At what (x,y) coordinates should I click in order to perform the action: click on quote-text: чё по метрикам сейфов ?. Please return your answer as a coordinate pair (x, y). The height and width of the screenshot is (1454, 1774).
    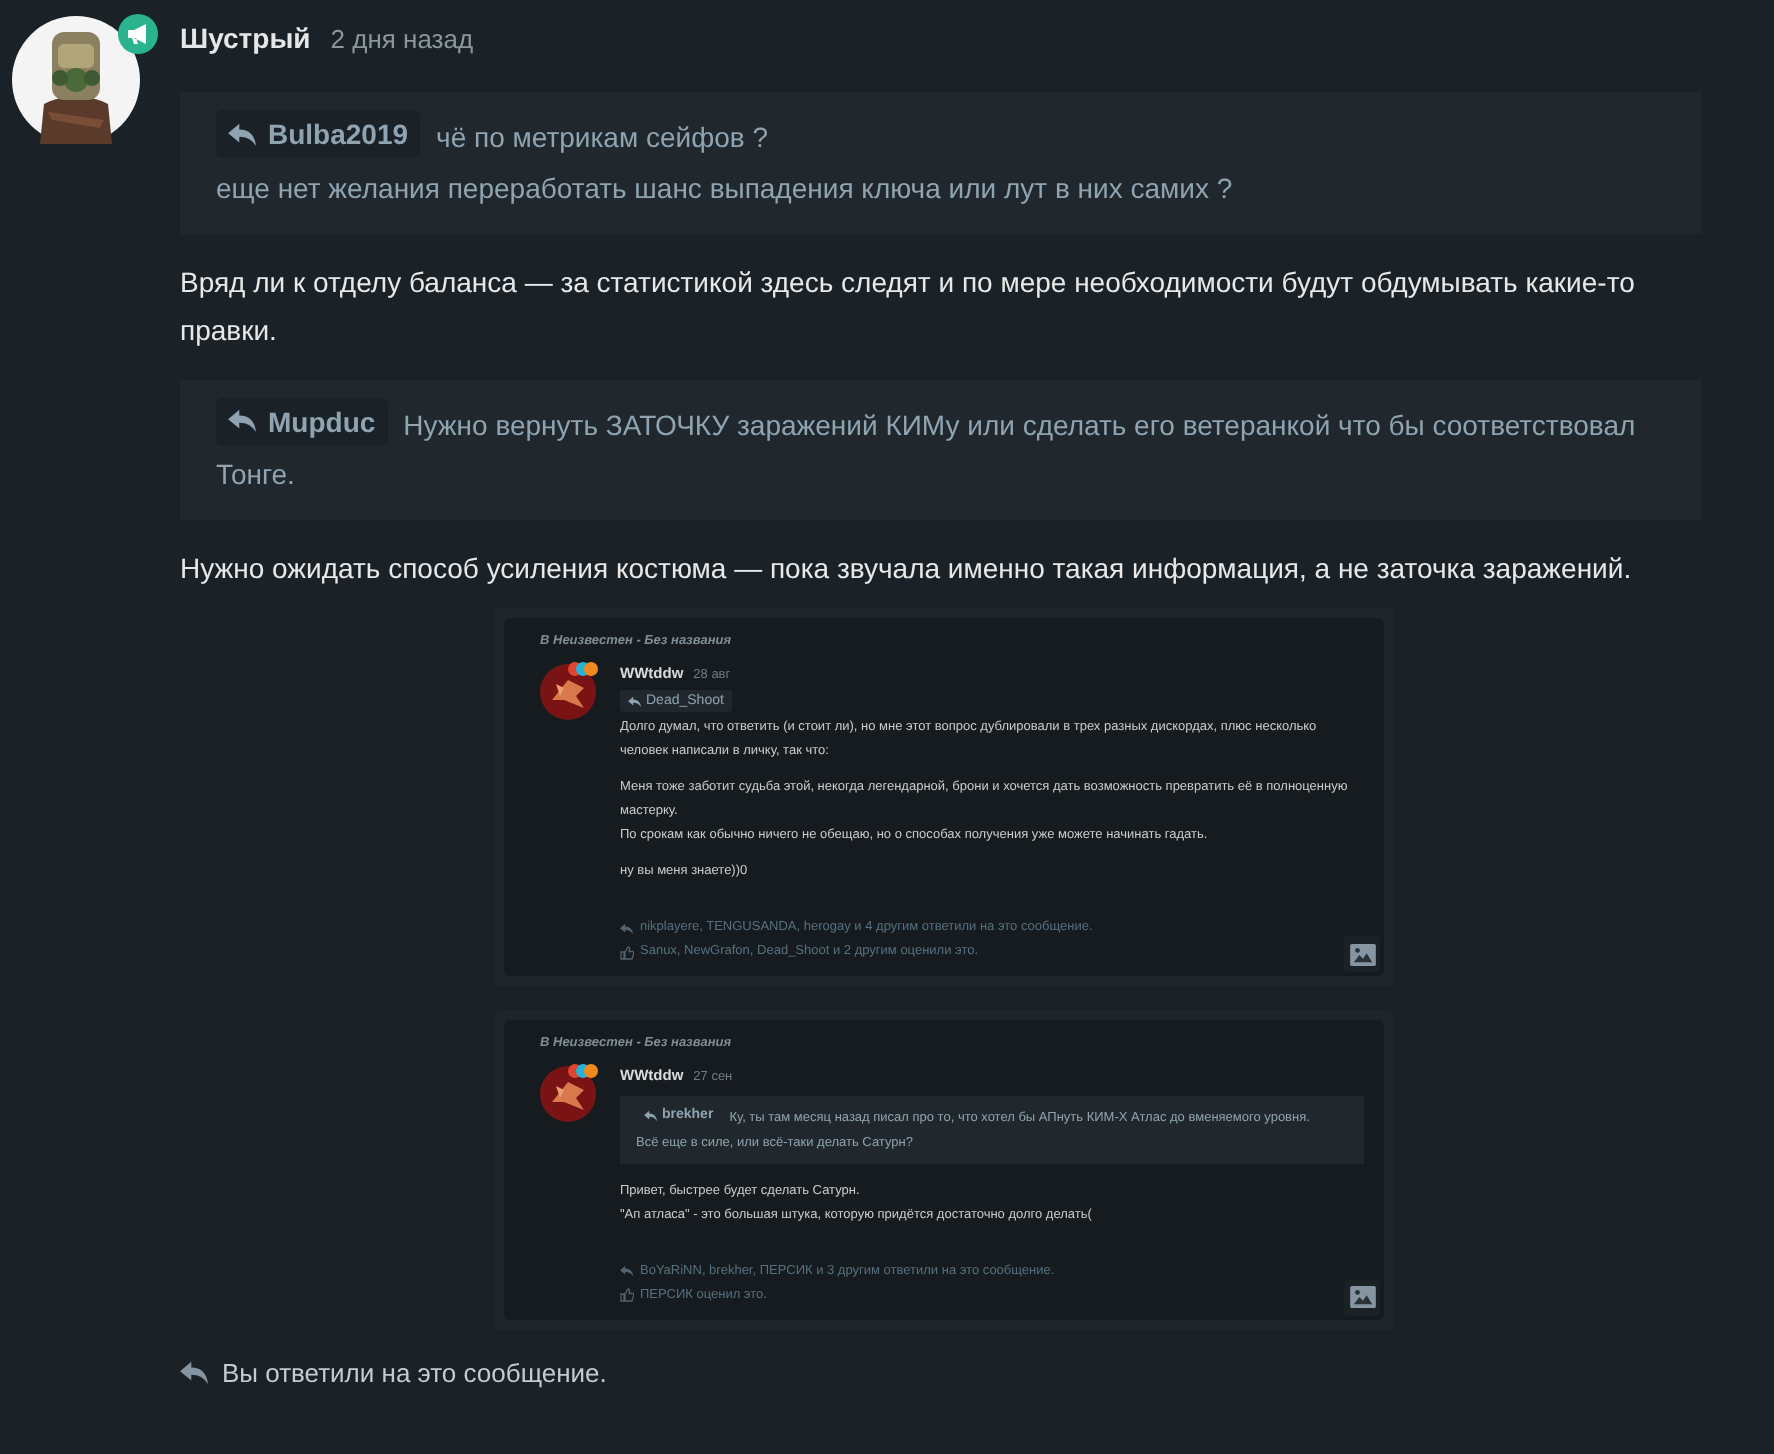
    Looking at the image, I should click on (602, 137).